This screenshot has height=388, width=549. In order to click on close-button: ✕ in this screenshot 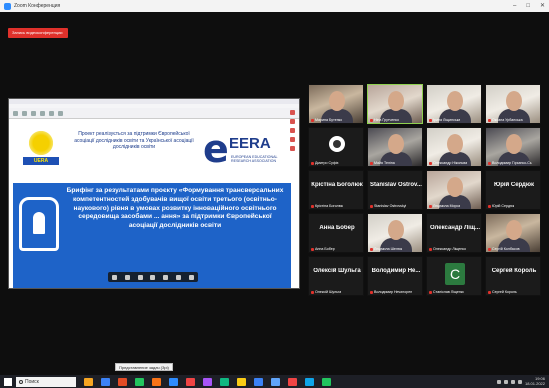, I will do `click(542, 6)`.